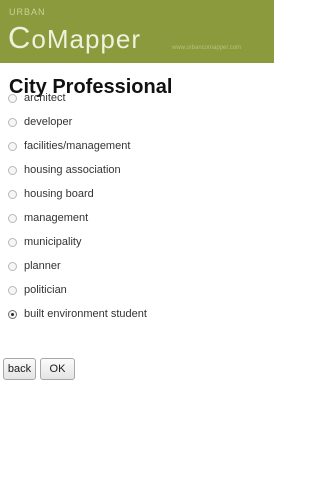  I want to click on option-politician: politician, so click(37, 290).